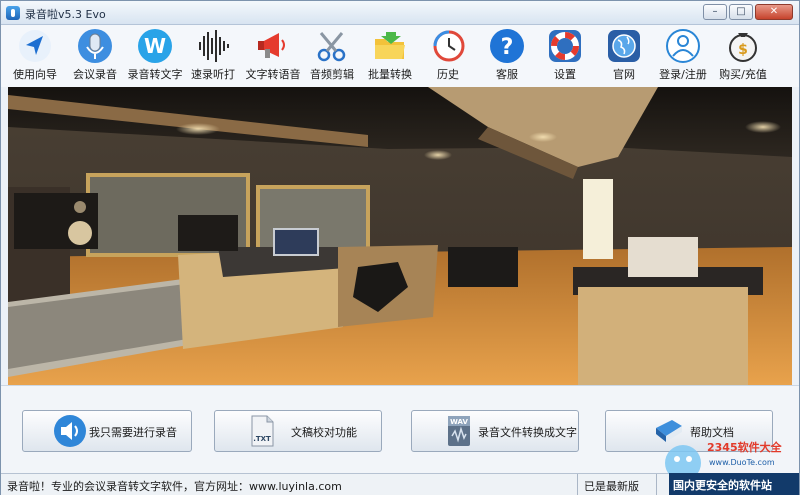 Image resolution: width=800 pixels, height=495 pixels. Describe the element at coordinates (174, 486) in the screenshot. I see `status-message: 录音啦！专业的会议录音转文字软件，官方网址：www.luyinla.com` at that location.